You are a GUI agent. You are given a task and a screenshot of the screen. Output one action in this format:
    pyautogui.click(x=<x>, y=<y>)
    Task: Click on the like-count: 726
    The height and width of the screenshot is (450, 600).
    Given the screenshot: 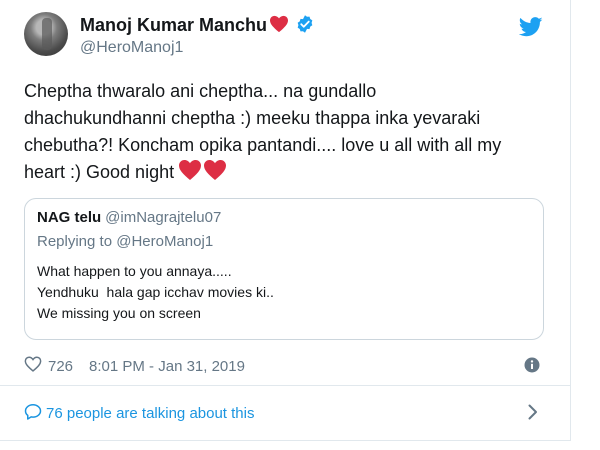 What is the action you would take?
    pyautogui.click(x=60, y=366)
    